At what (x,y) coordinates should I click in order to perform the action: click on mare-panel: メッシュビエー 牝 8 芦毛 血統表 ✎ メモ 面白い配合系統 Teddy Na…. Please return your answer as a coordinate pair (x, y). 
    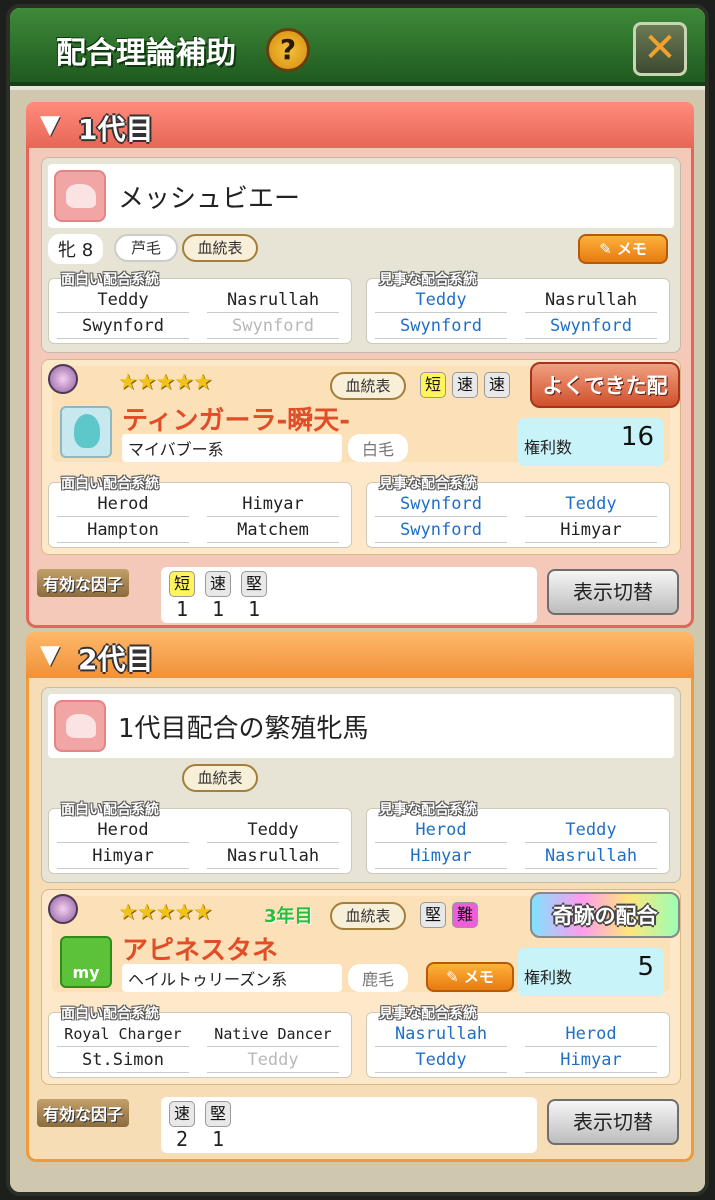
    Looking at the image, I should click on (361, 255).